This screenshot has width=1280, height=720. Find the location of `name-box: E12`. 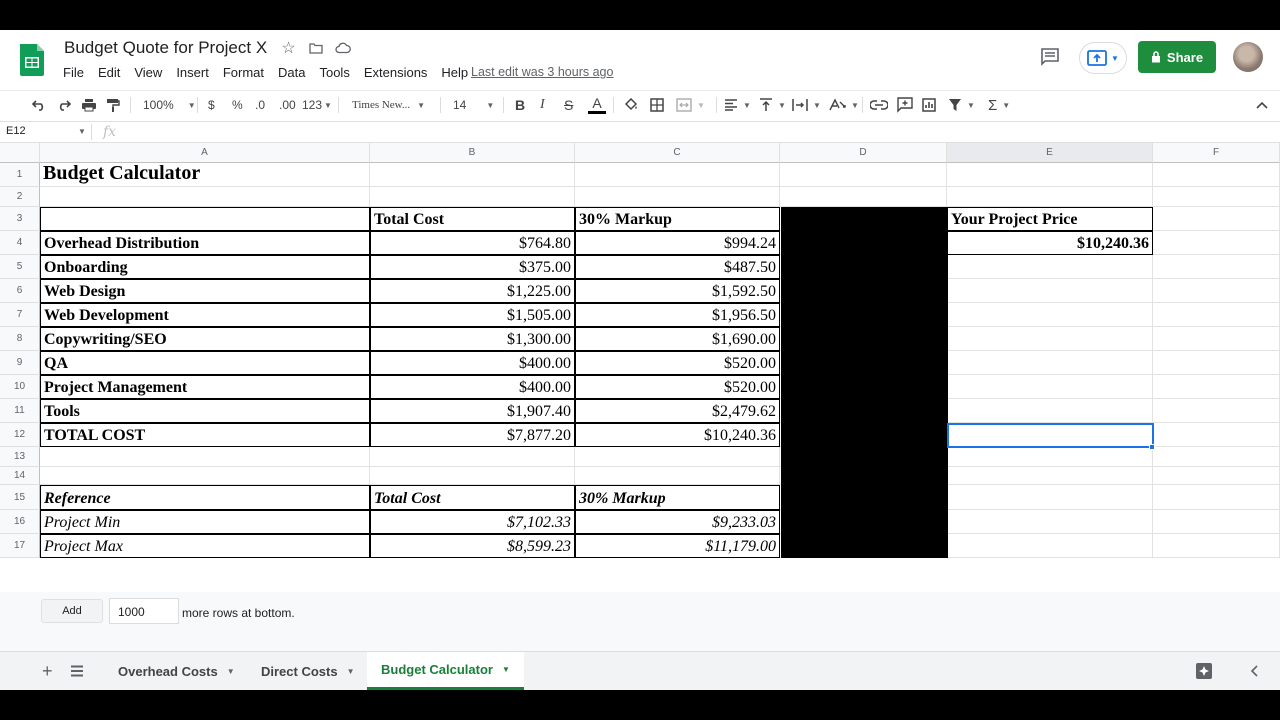

name-box: E12 is located at coordinates (16, 131).